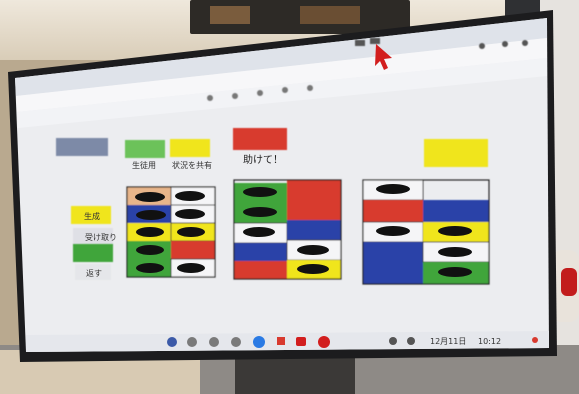  What do you see at coordinates (145, 149) in the screenshot?
I see `green-header-box` at bounding box center [145, 149].